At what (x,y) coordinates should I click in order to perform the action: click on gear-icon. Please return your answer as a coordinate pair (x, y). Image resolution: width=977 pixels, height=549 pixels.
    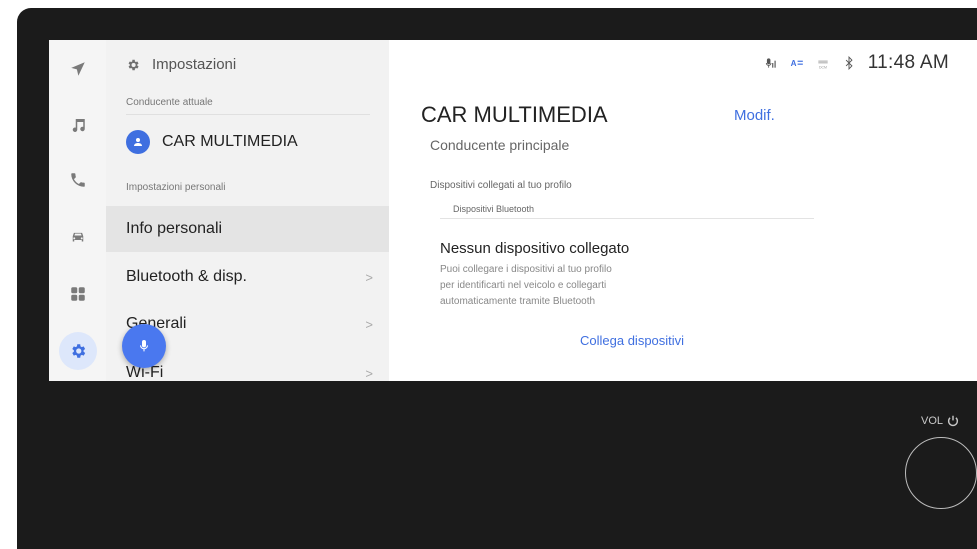
    Looking at the image, I should click on (133, 64).